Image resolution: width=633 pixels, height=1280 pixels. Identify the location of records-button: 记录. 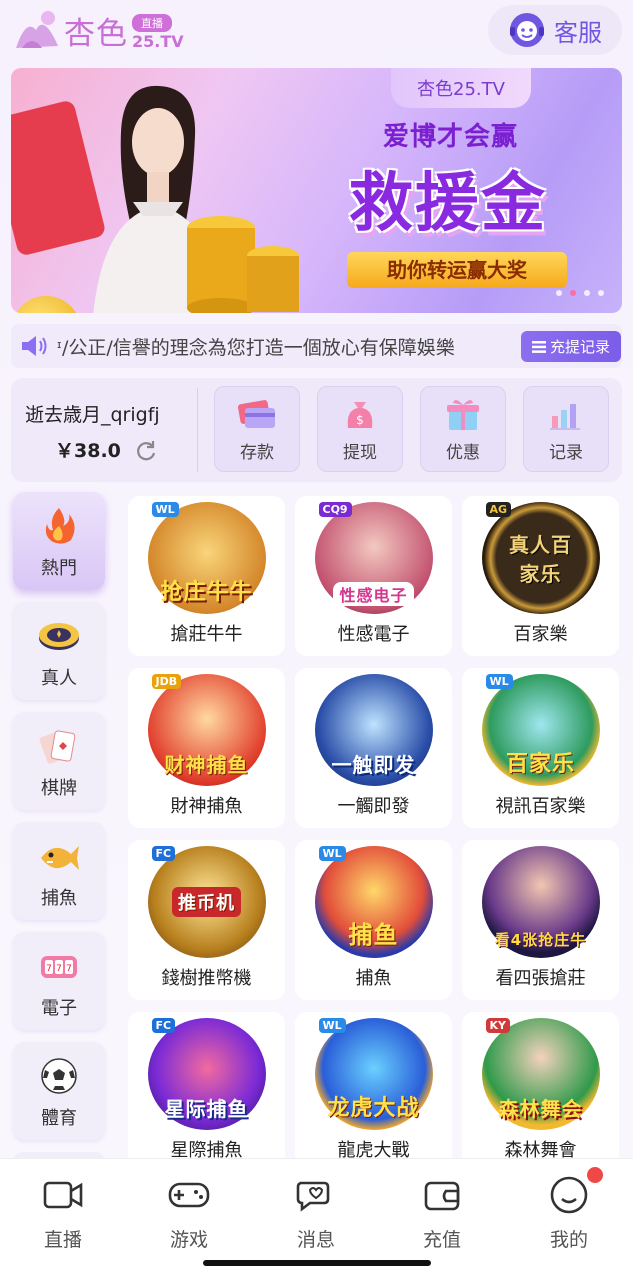
(566, 429).